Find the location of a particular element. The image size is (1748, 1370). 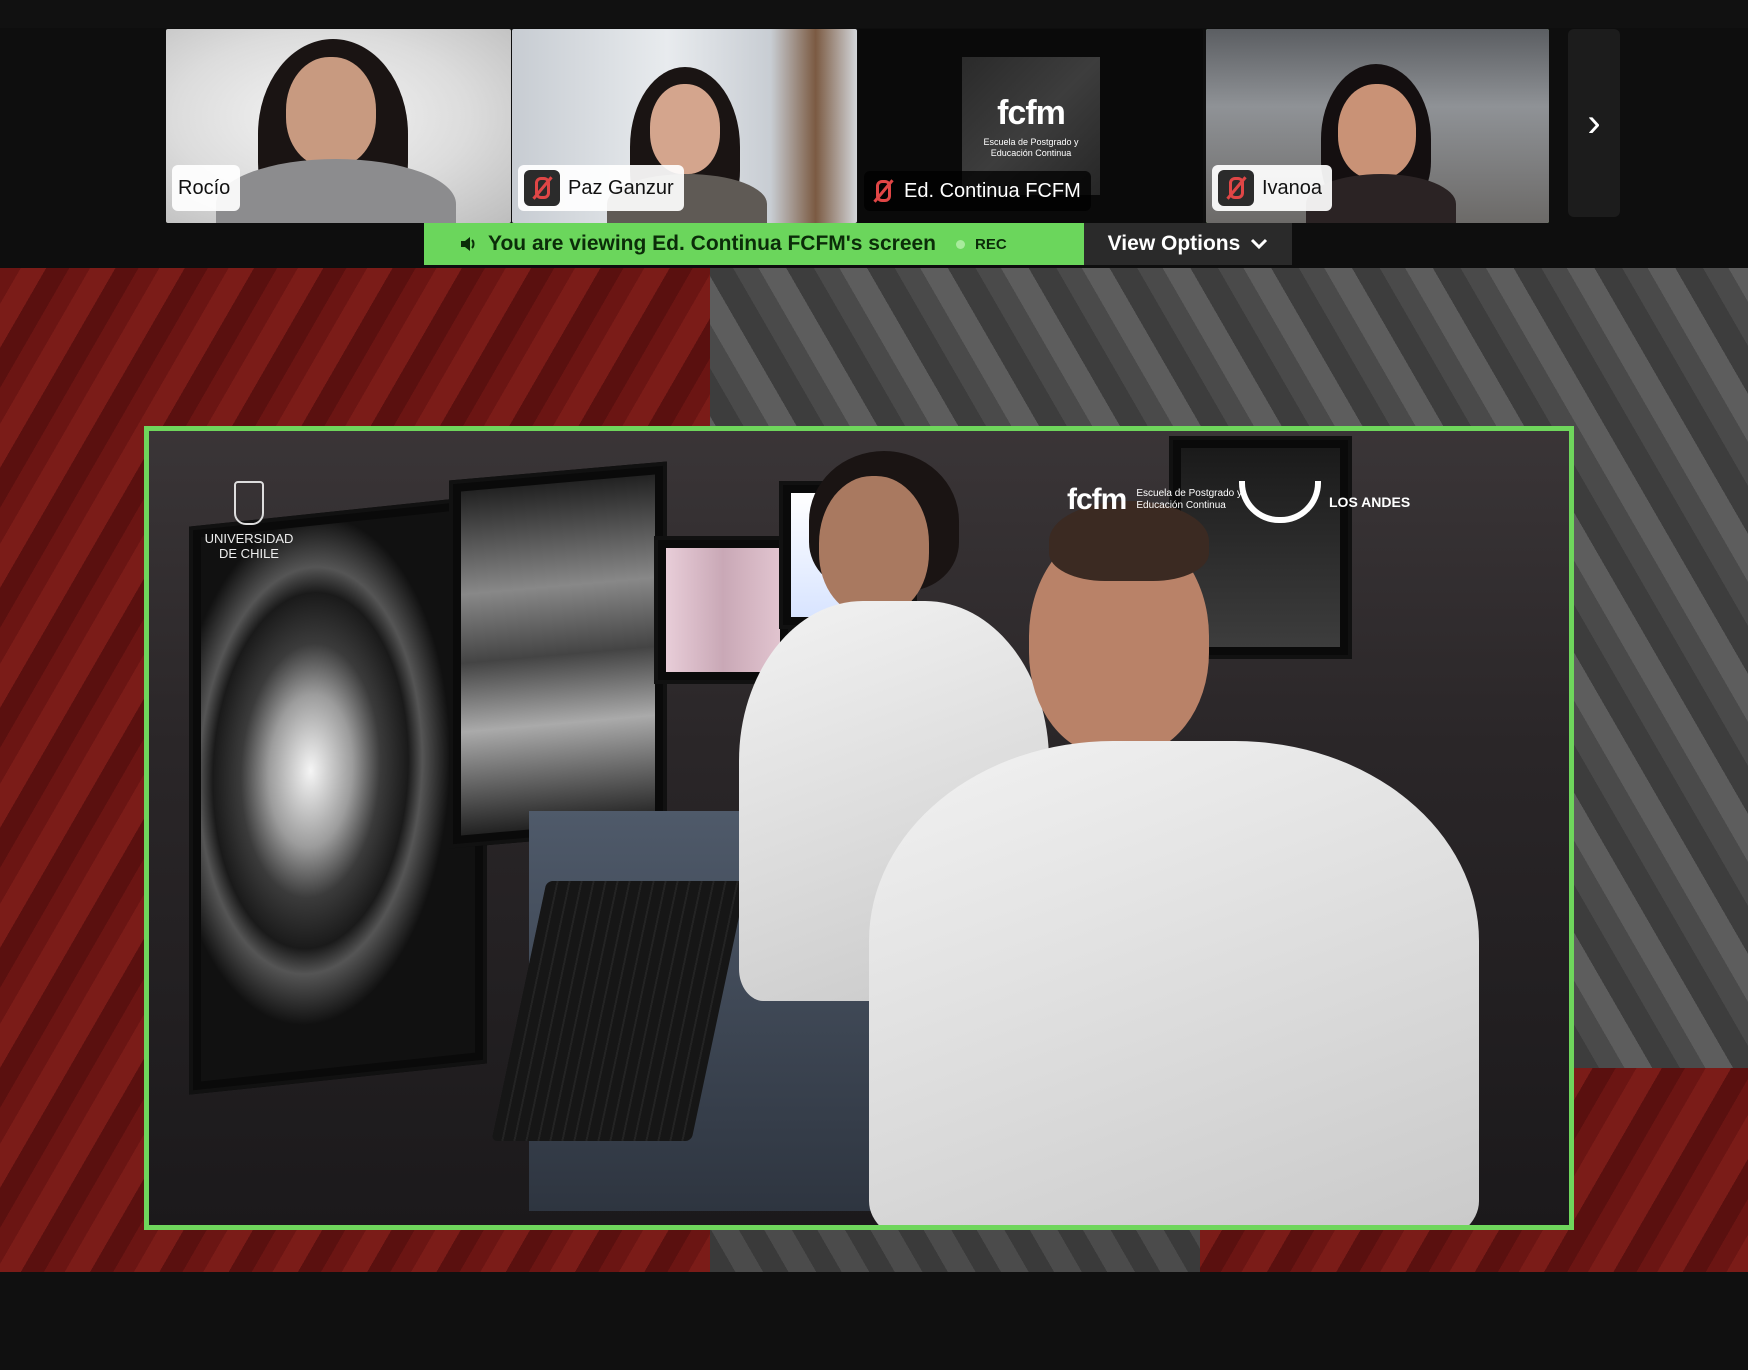

participant-name: Rocío is located at coordinates (204, 187).